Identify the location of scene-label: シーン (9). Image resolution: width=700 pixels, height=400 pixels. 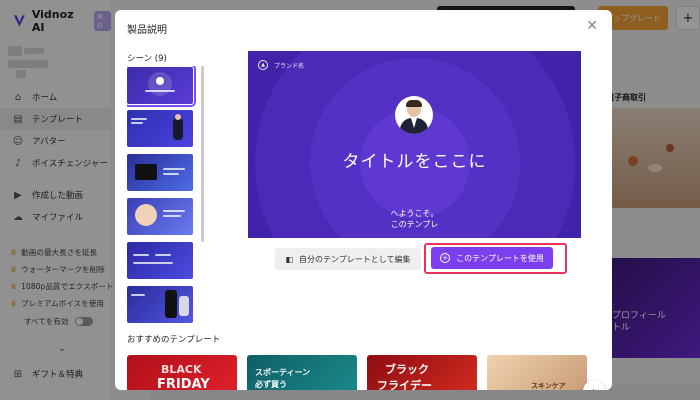
(147, 59).